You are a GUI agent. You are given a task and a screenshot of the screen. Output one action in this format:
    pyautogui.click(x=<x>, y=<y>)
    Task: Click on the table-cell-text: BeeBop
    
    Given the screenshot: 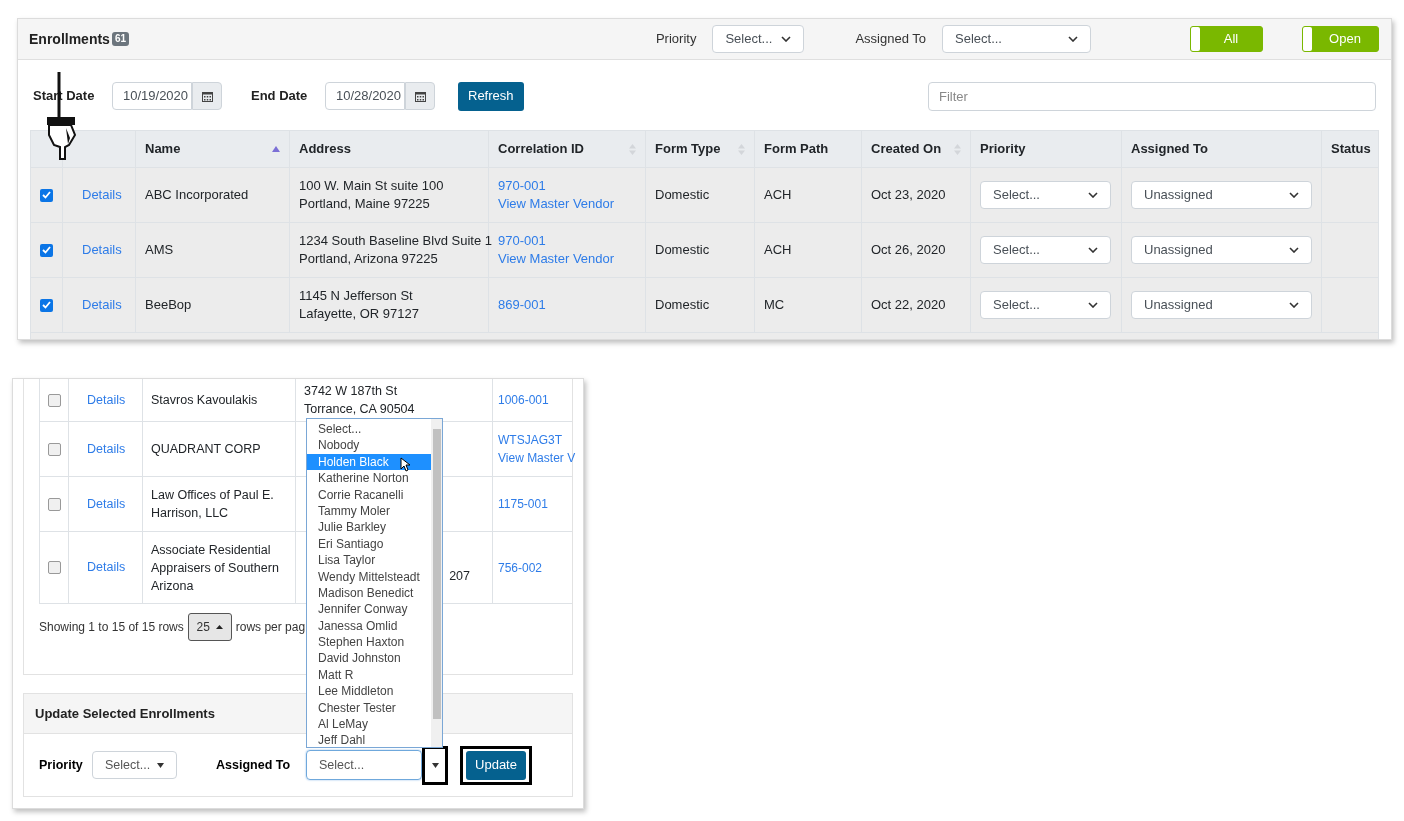 What is the action you would take?
    pyautogui.click(x=168, y=305)
    